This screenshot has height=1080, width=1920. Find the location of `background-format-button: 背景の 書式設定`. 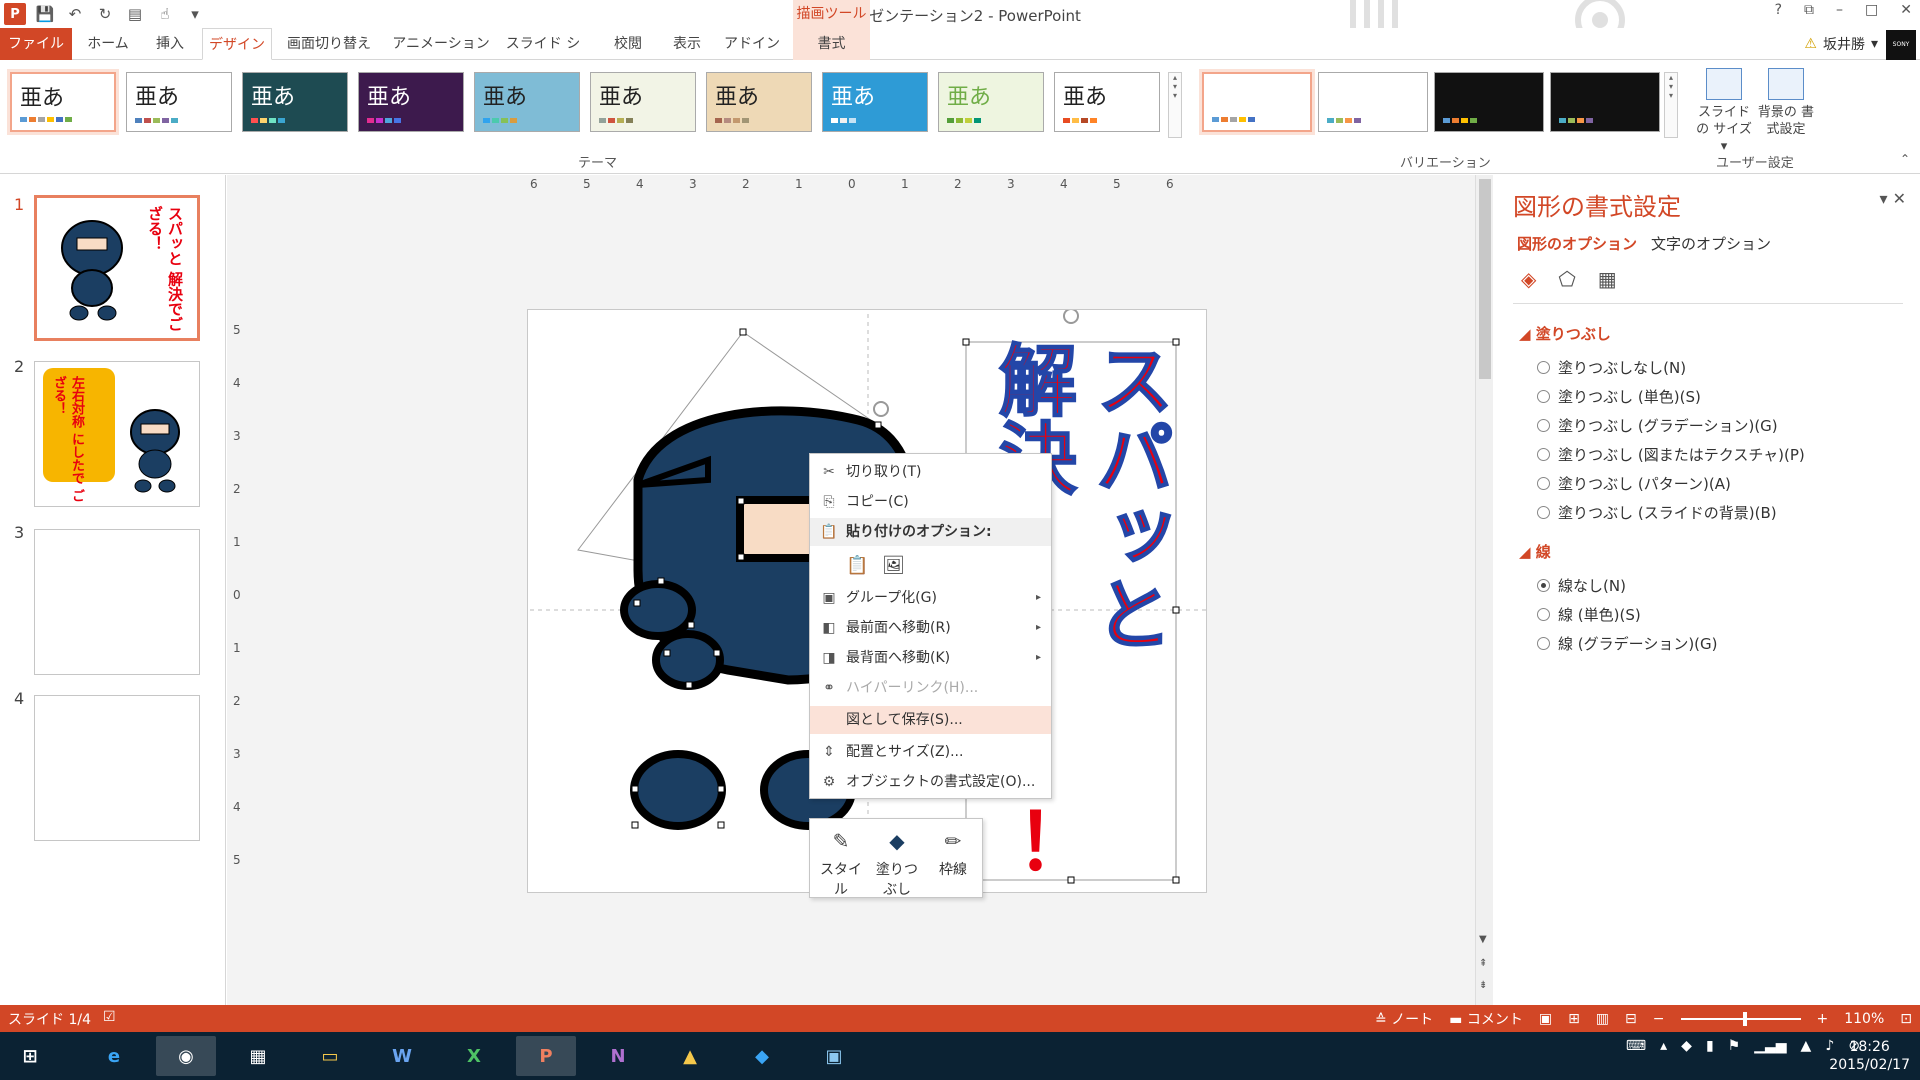

background-format-button: 背景の 書式設定 is located at coordinates (1786, 103).